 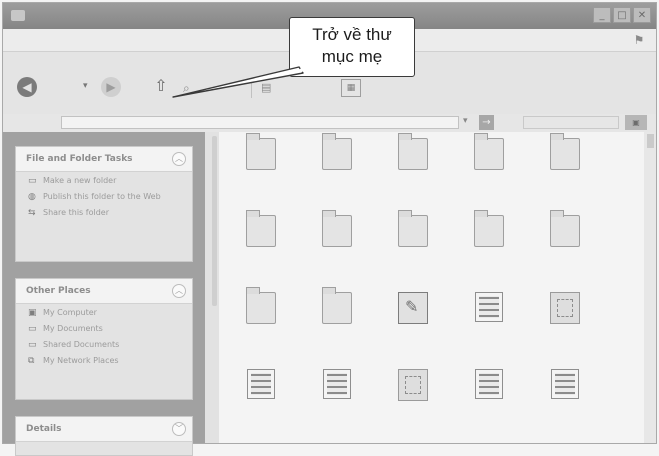 I want to click on back-button: ◀, so click(x=27, y=87).